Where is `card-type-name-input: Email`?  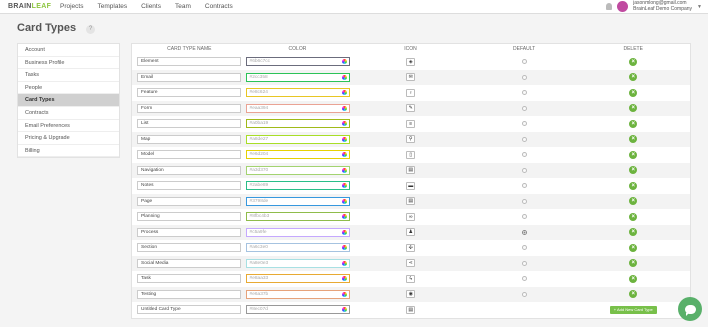
card-type-name-input: Email is located at coordinates (189, 77).